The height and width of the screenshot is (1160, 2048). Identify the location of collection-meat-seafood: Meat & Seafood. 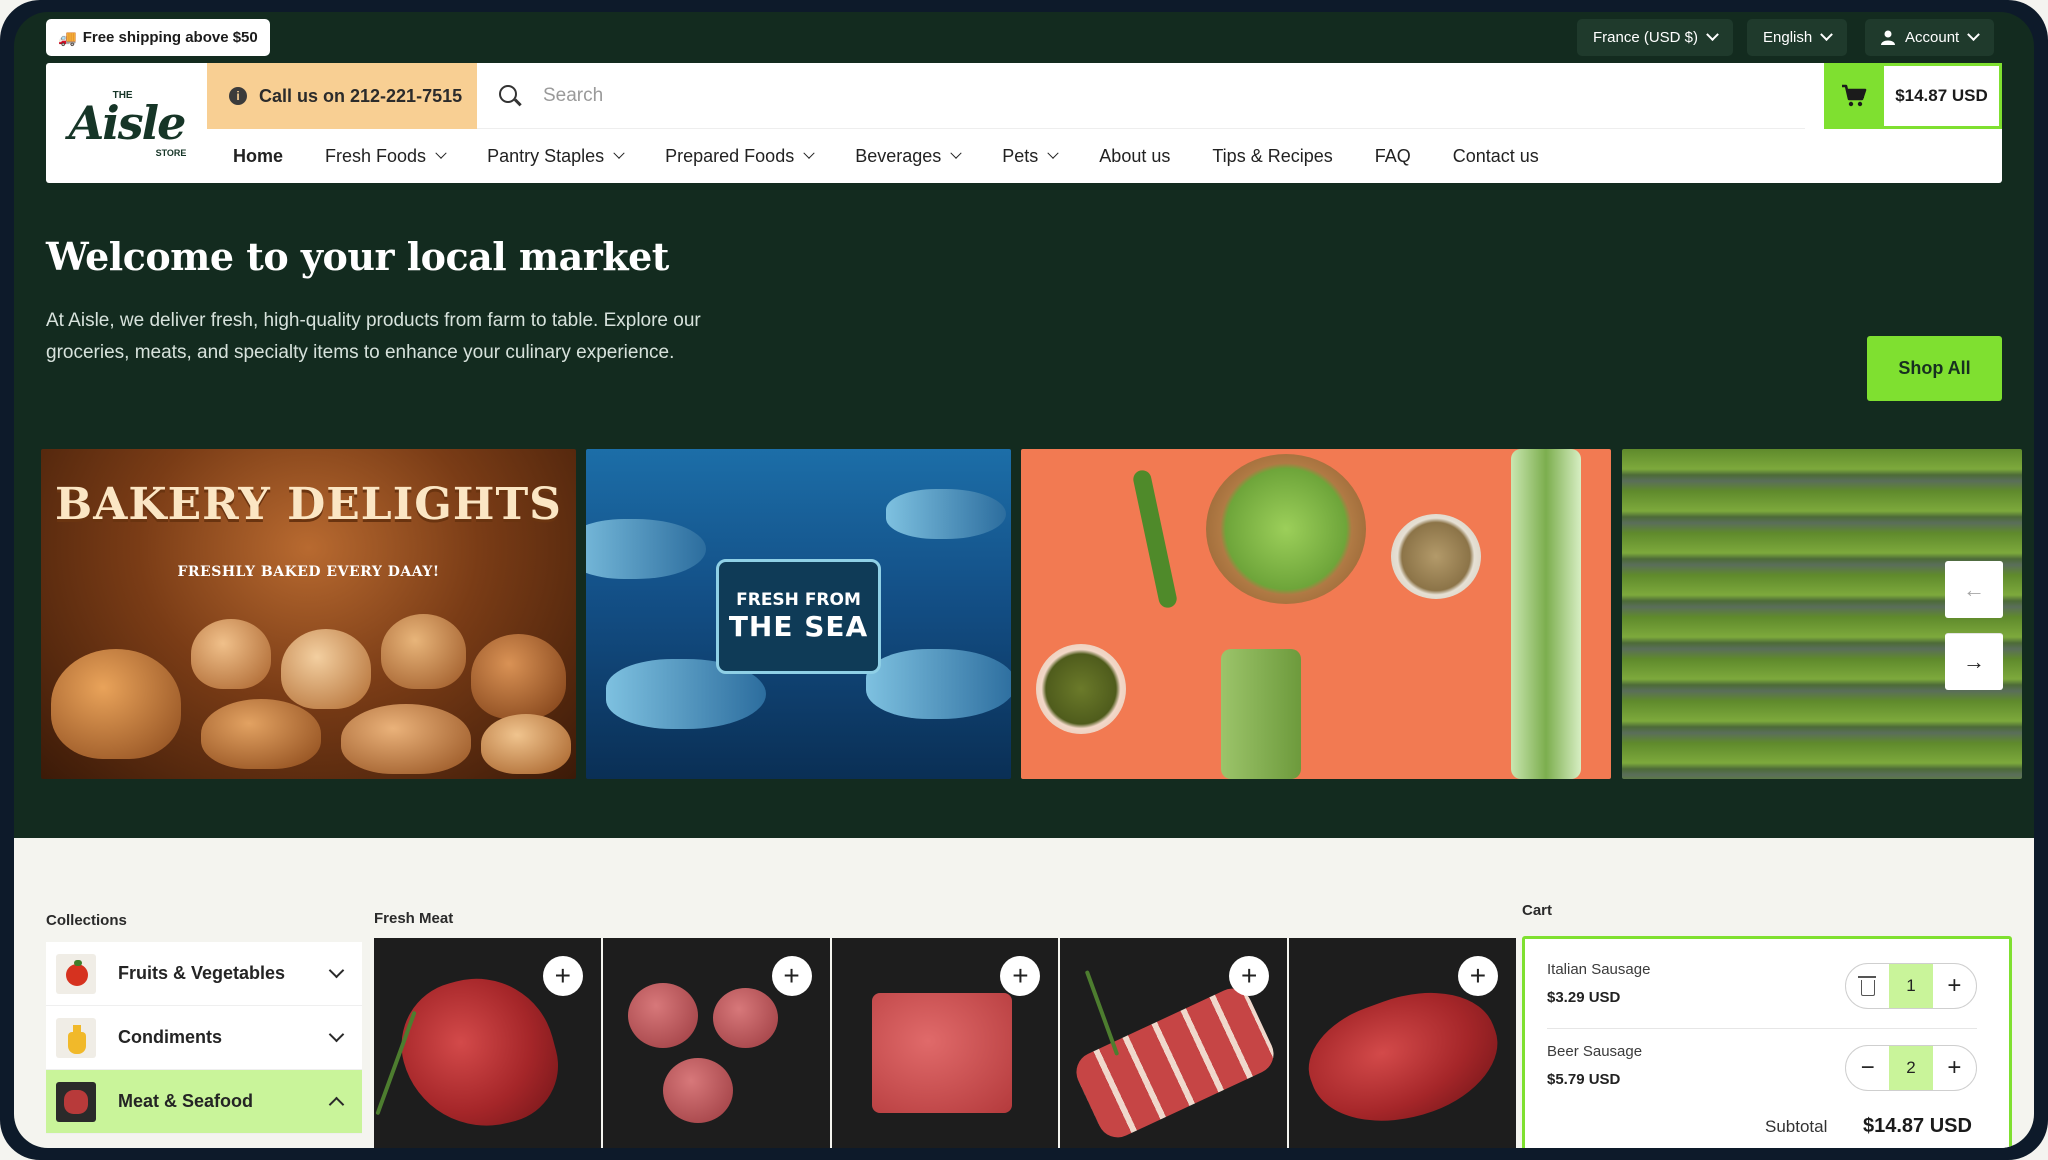
(204, 1102).